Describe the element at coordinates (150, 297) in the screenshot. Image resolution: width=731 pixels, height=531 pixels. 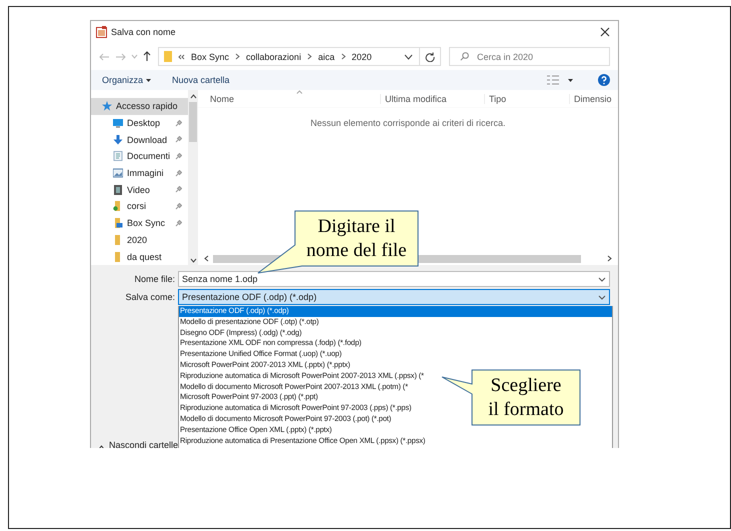
I see `field-label: Salva come:` at that location.